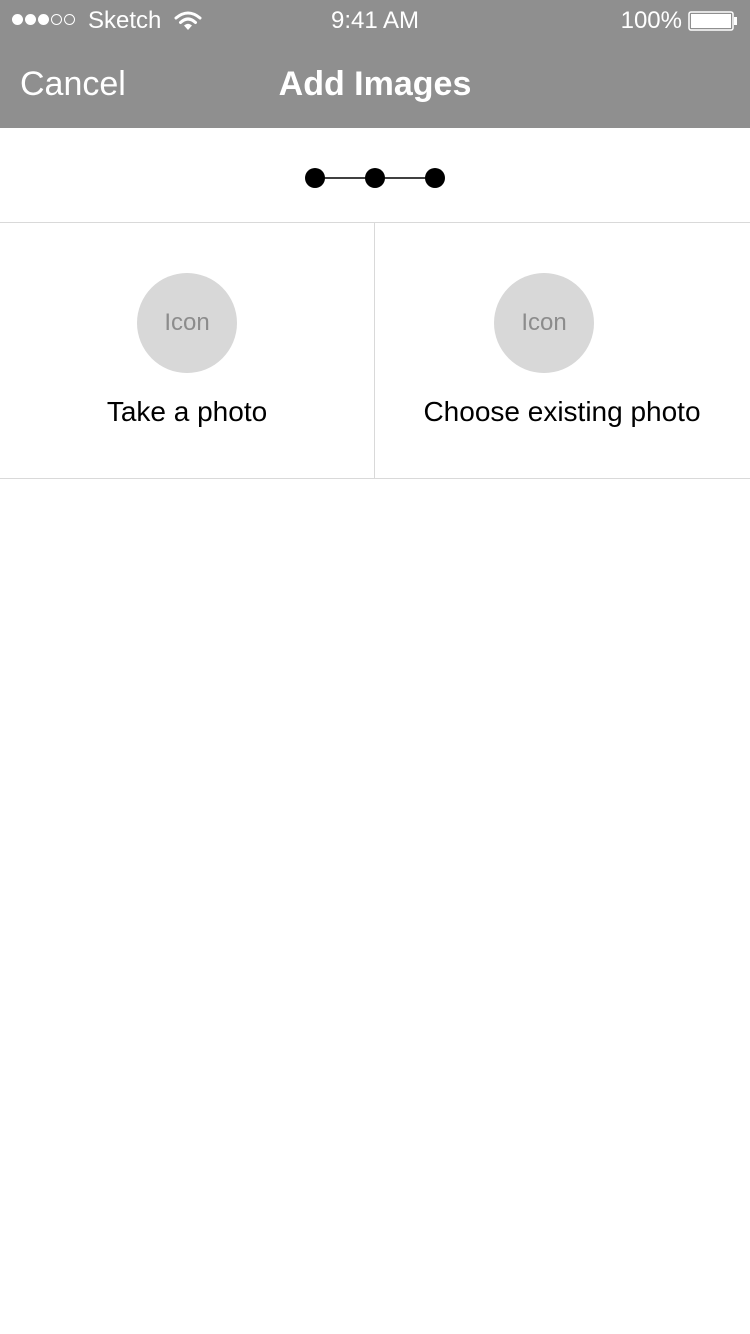 The width and height of the screenshot is (750, 1334). What do you see at coordinates (562, 411) in the screenshot?
I see `choose-existing-photo-label: Choose existing photo` at bounding box center [562, 411].